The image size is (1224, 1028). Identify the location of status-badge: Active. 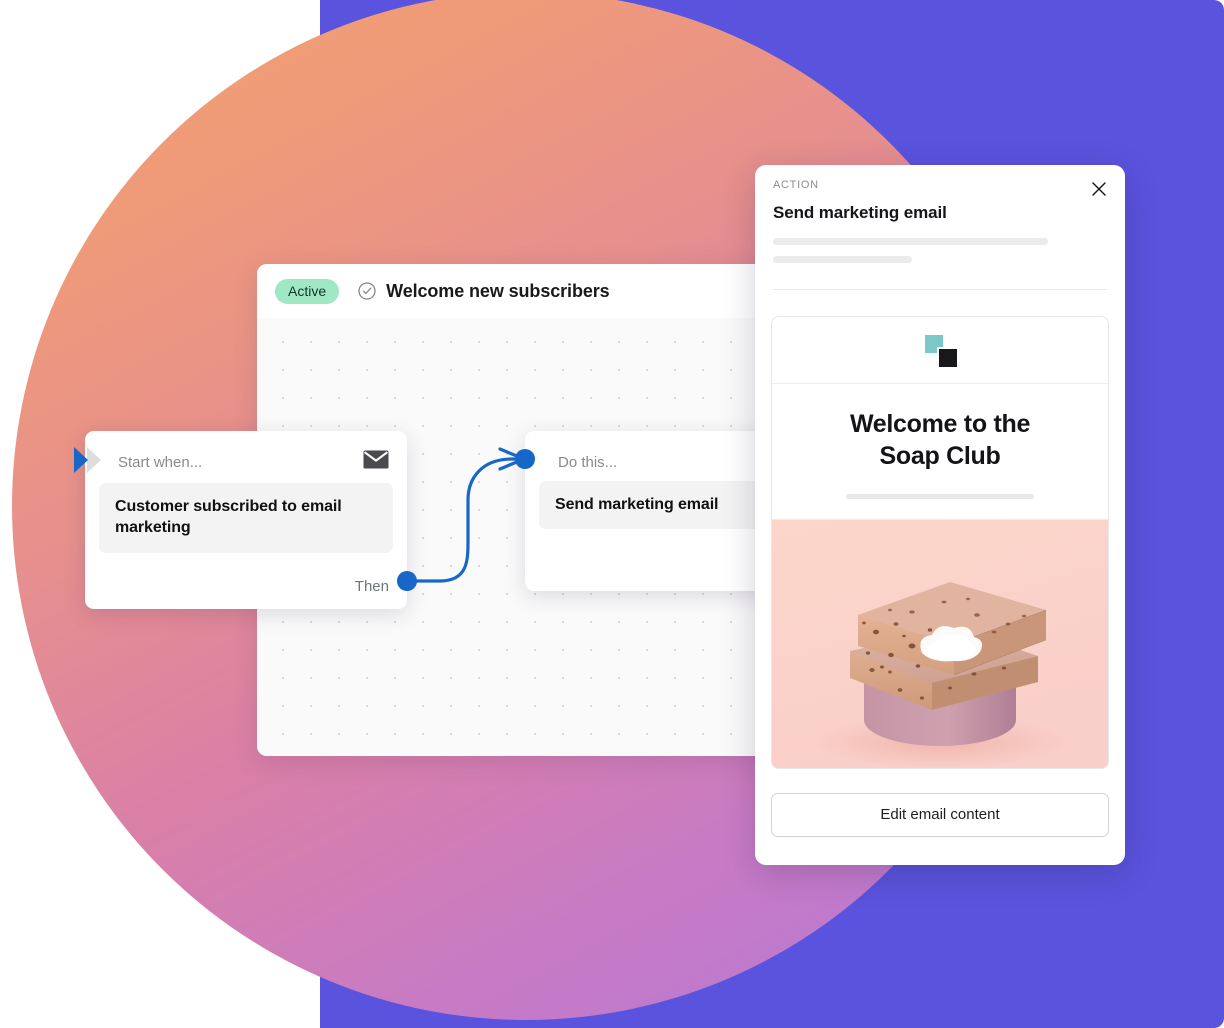
(307, 291).